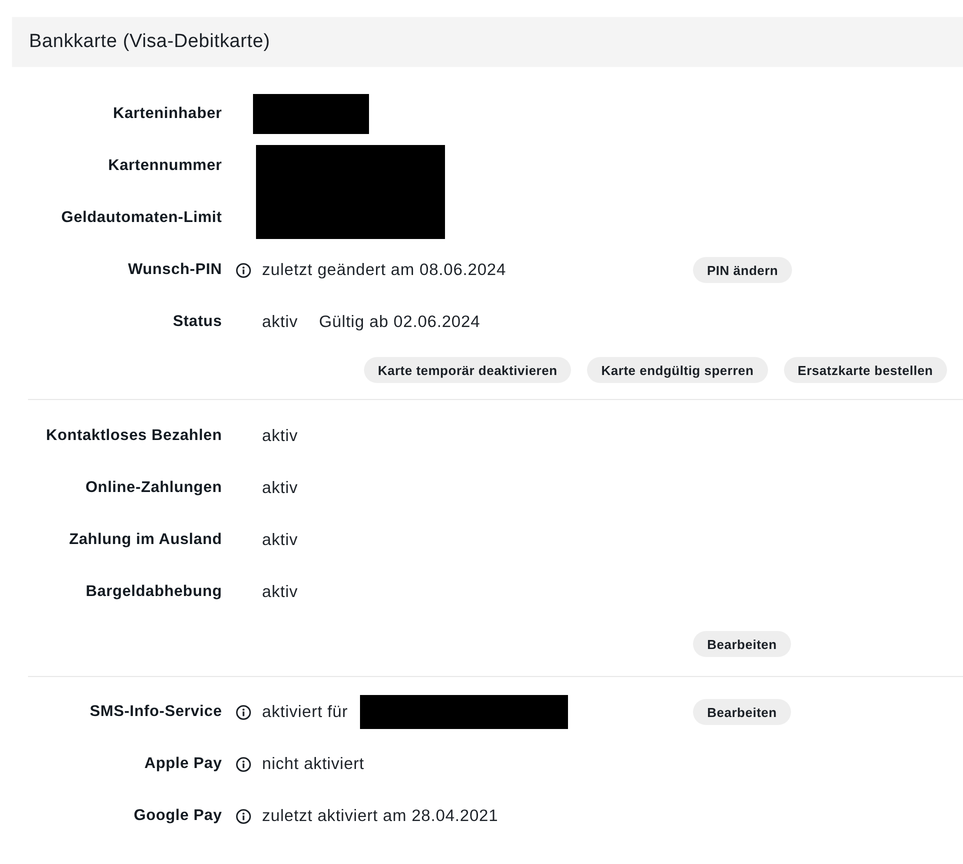 The width and height of the screenshot is (963, 864). I want to click on action-button: PIN ändern, so click(742, 270).